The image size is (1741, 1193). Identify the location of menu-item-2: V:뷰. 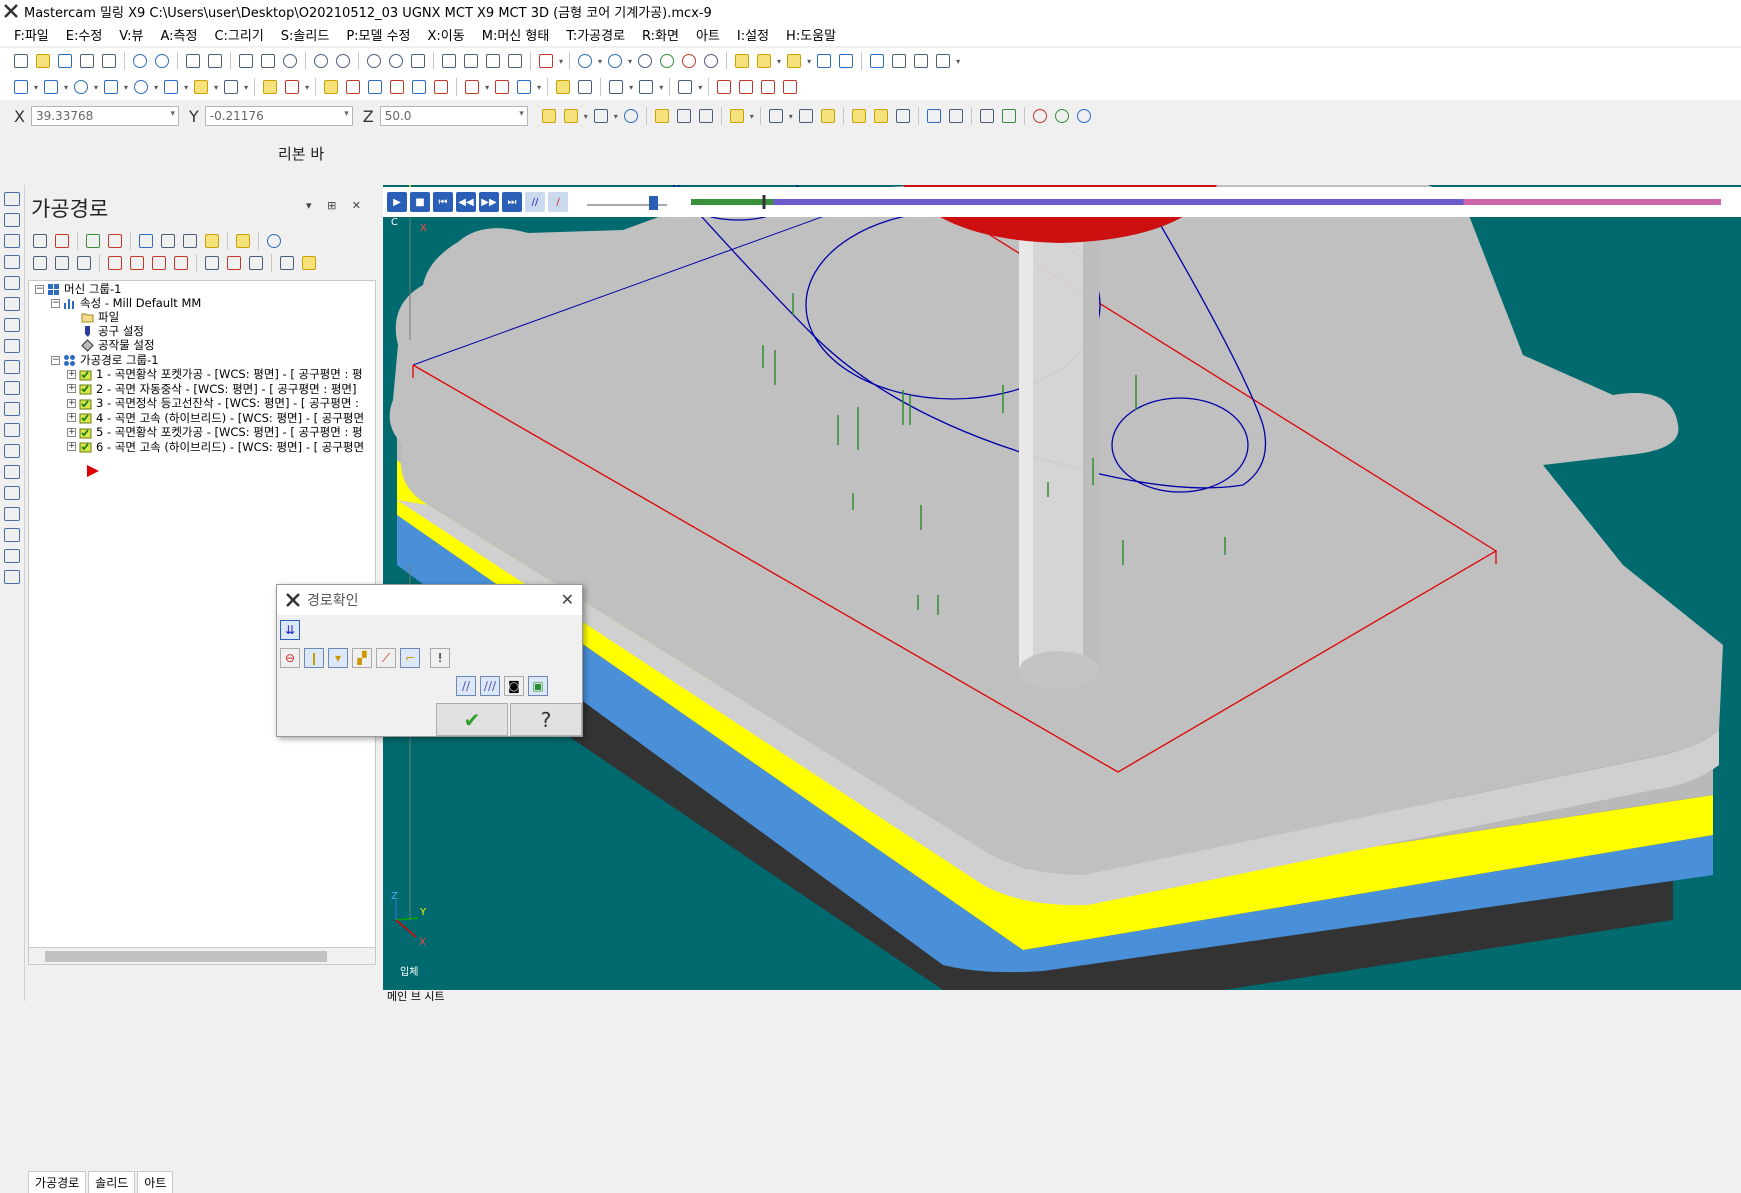
(131, 34).